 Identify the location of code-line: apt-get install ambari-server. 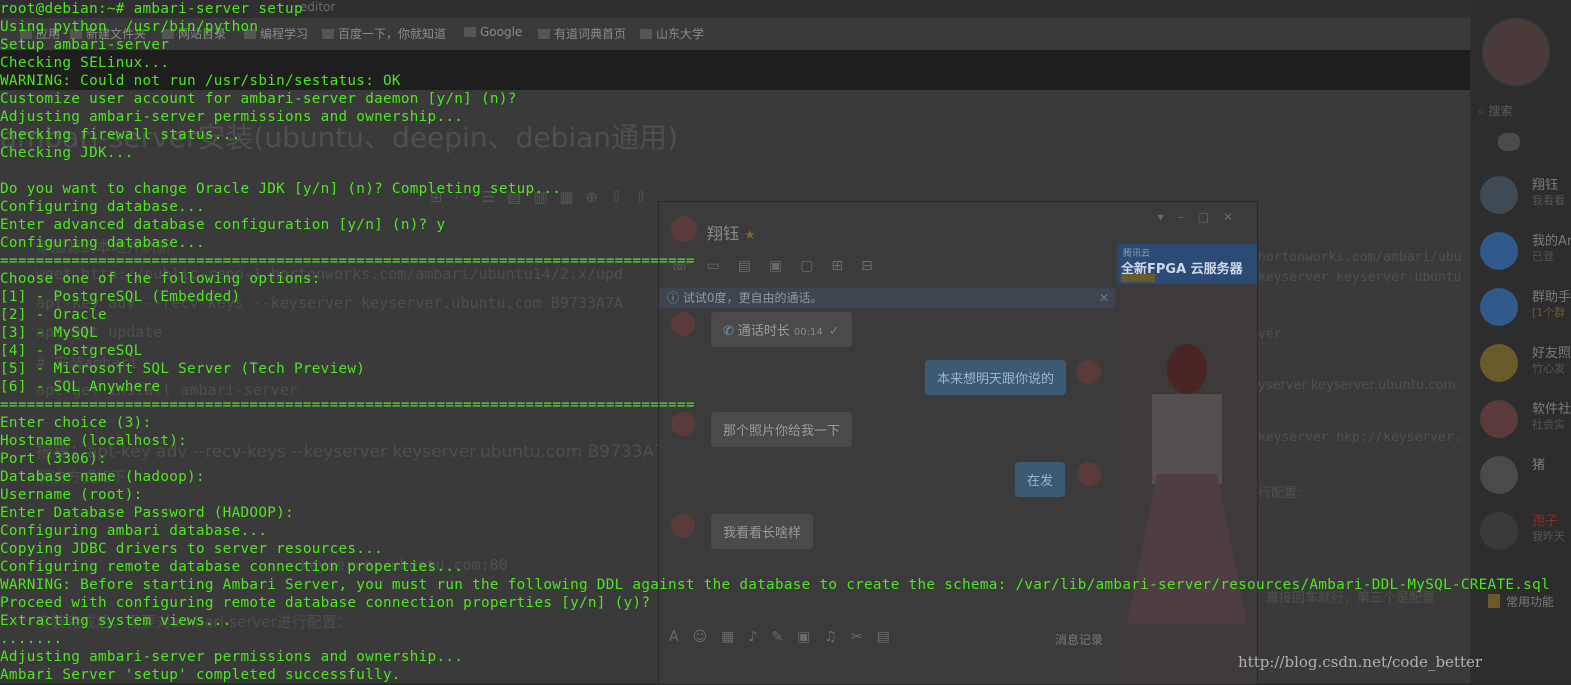
(167, 390).